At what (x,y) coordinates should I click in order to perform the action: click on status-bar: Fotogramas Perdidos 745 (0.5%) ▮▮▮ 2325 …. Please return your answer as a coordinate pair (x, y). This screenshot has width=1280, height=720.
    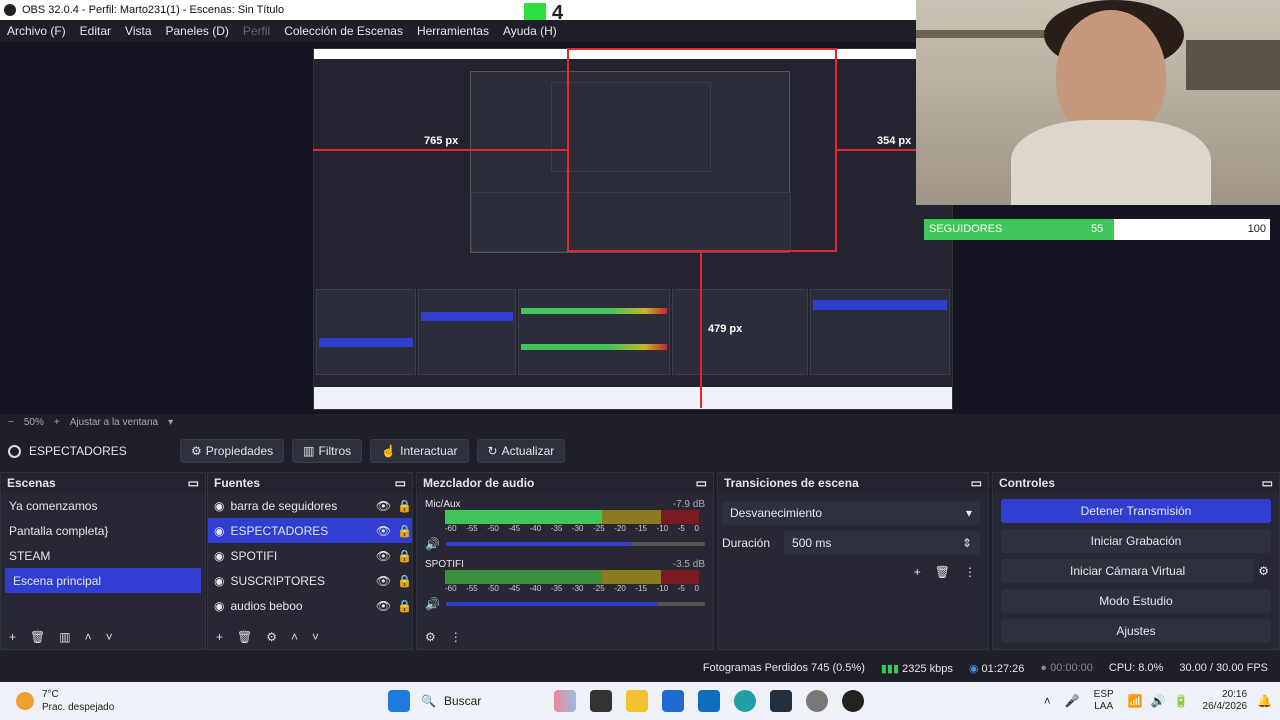
    Looking at the image, I should click on (640, 668).